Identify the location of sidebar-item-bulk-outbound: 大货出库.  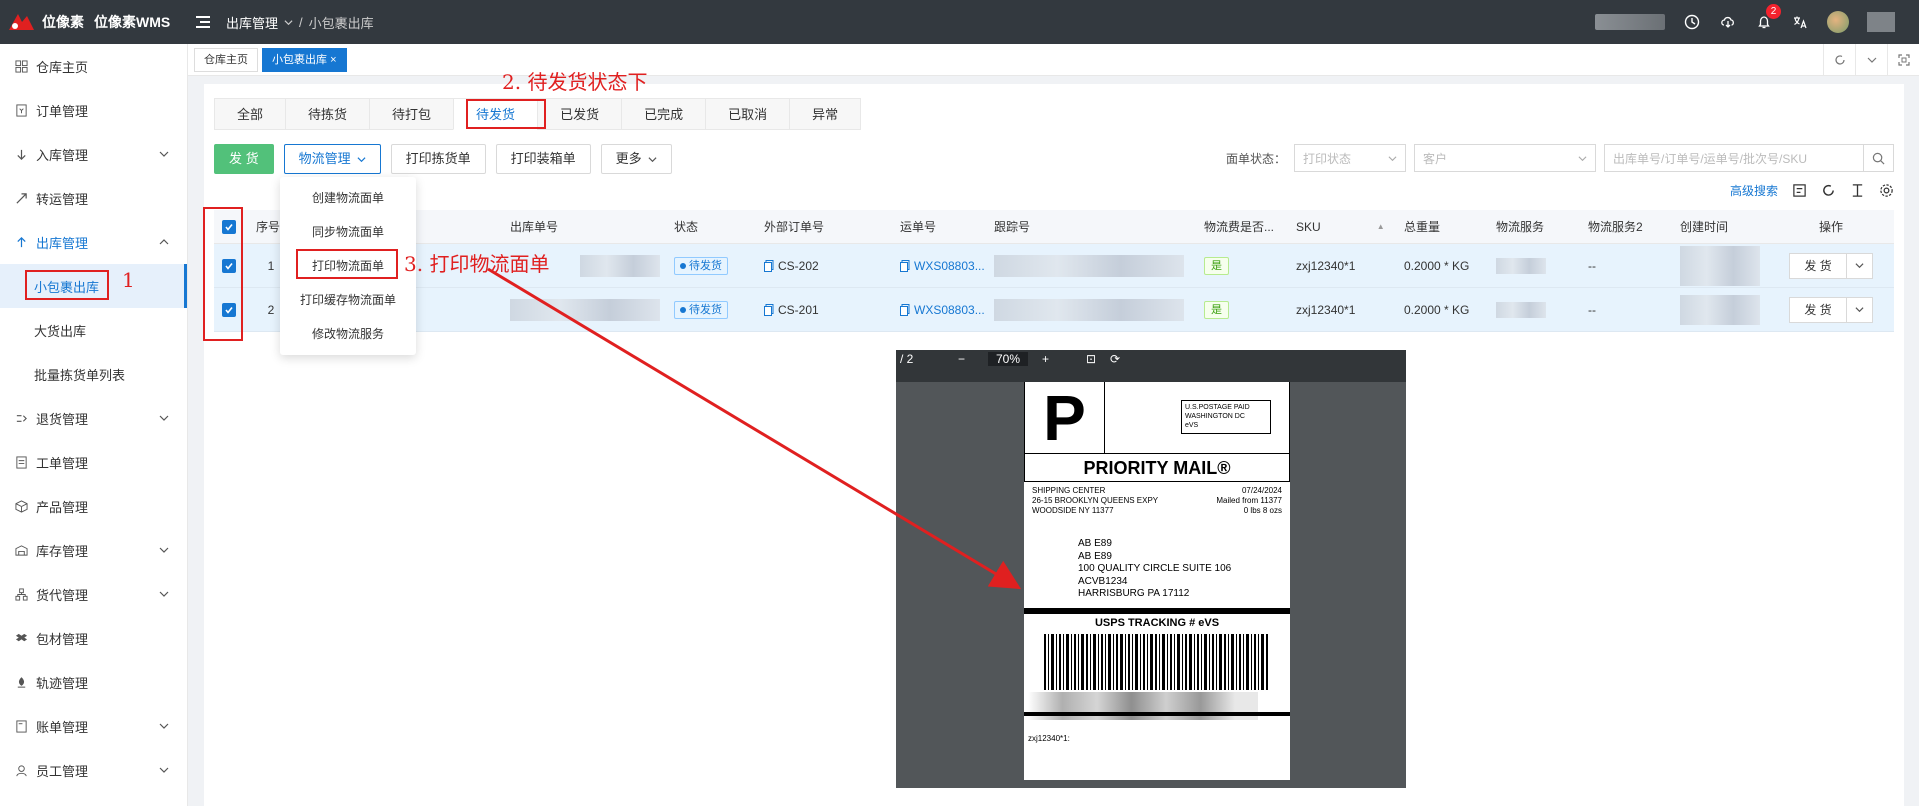
(93, 330).